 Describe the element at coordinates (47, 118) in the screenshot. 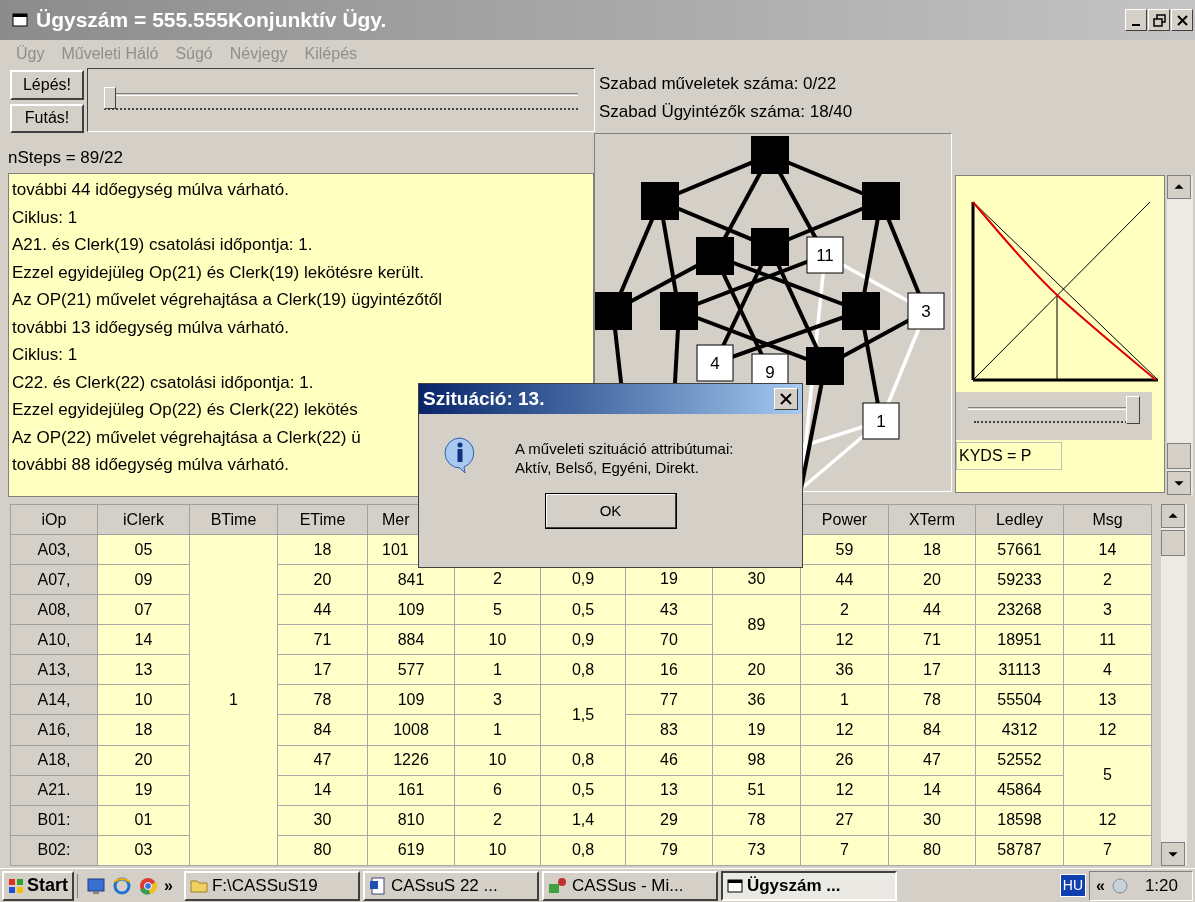

I see `button: Futás!` at that location.